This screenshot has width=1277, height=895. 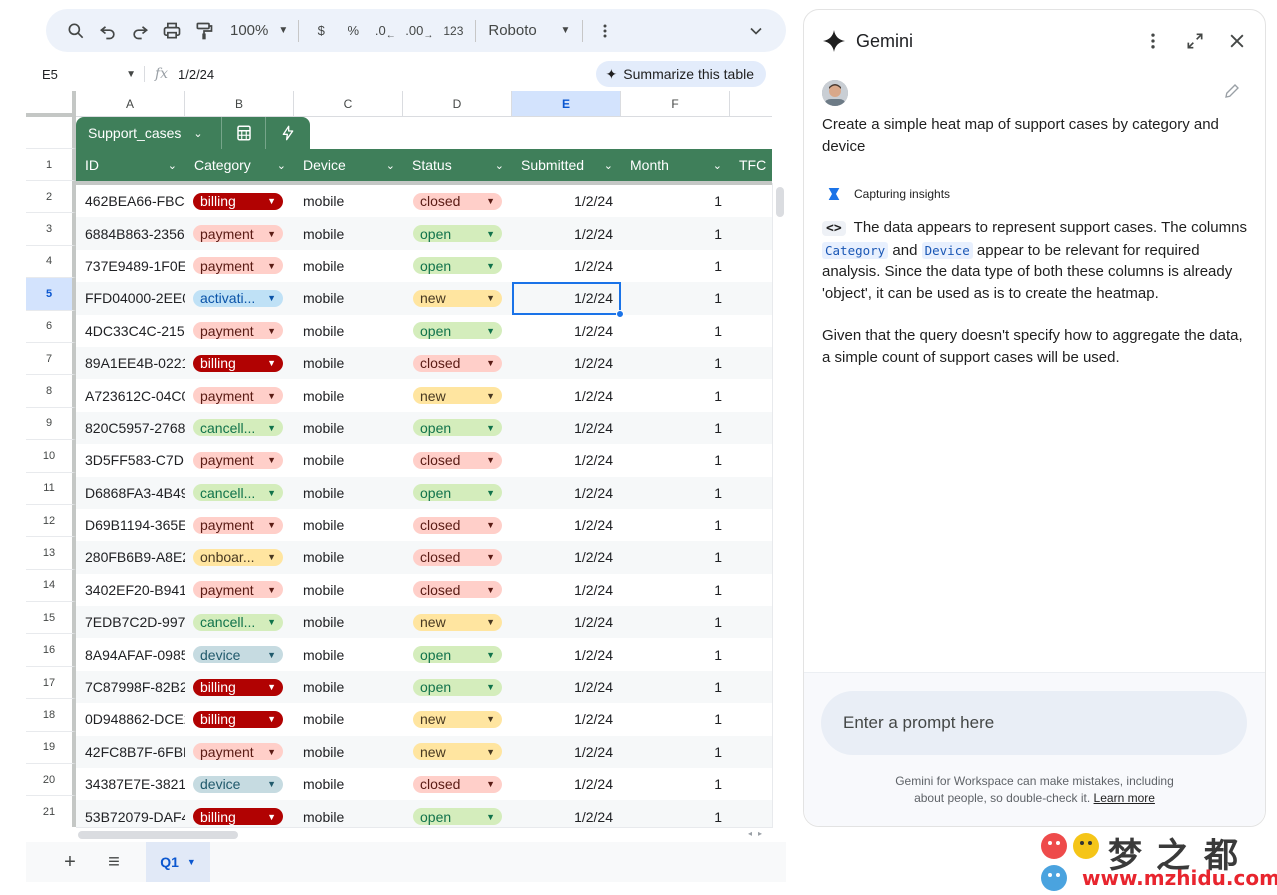 What do you see at coordinates (457, 363) in the screenshot?
I see `cell-status: closed ▼` at bounding box center [457, 363].